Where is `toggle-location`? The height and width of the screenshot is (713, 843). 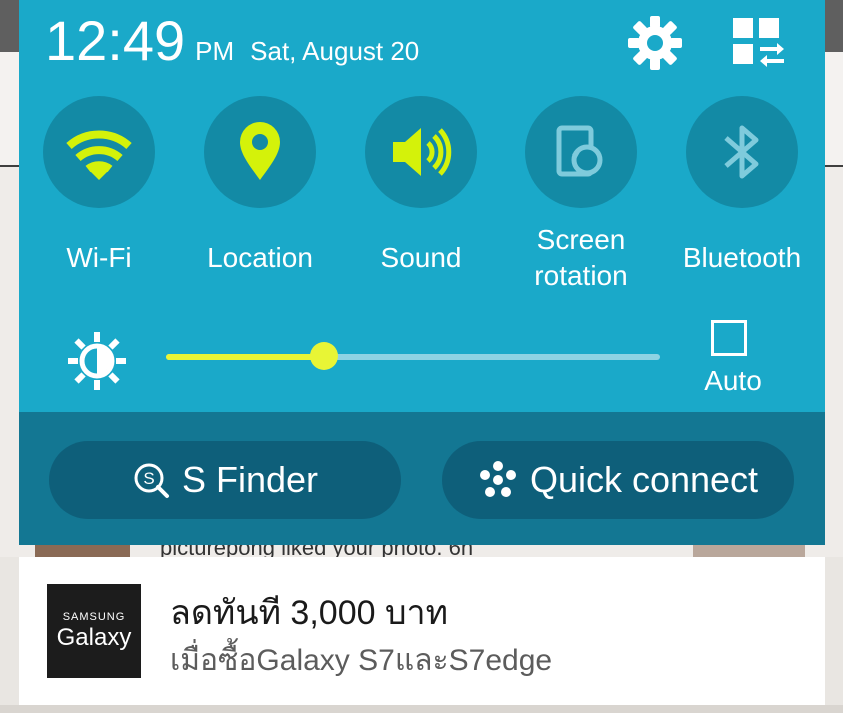 toggle-location is located at coordinates (260, 152).